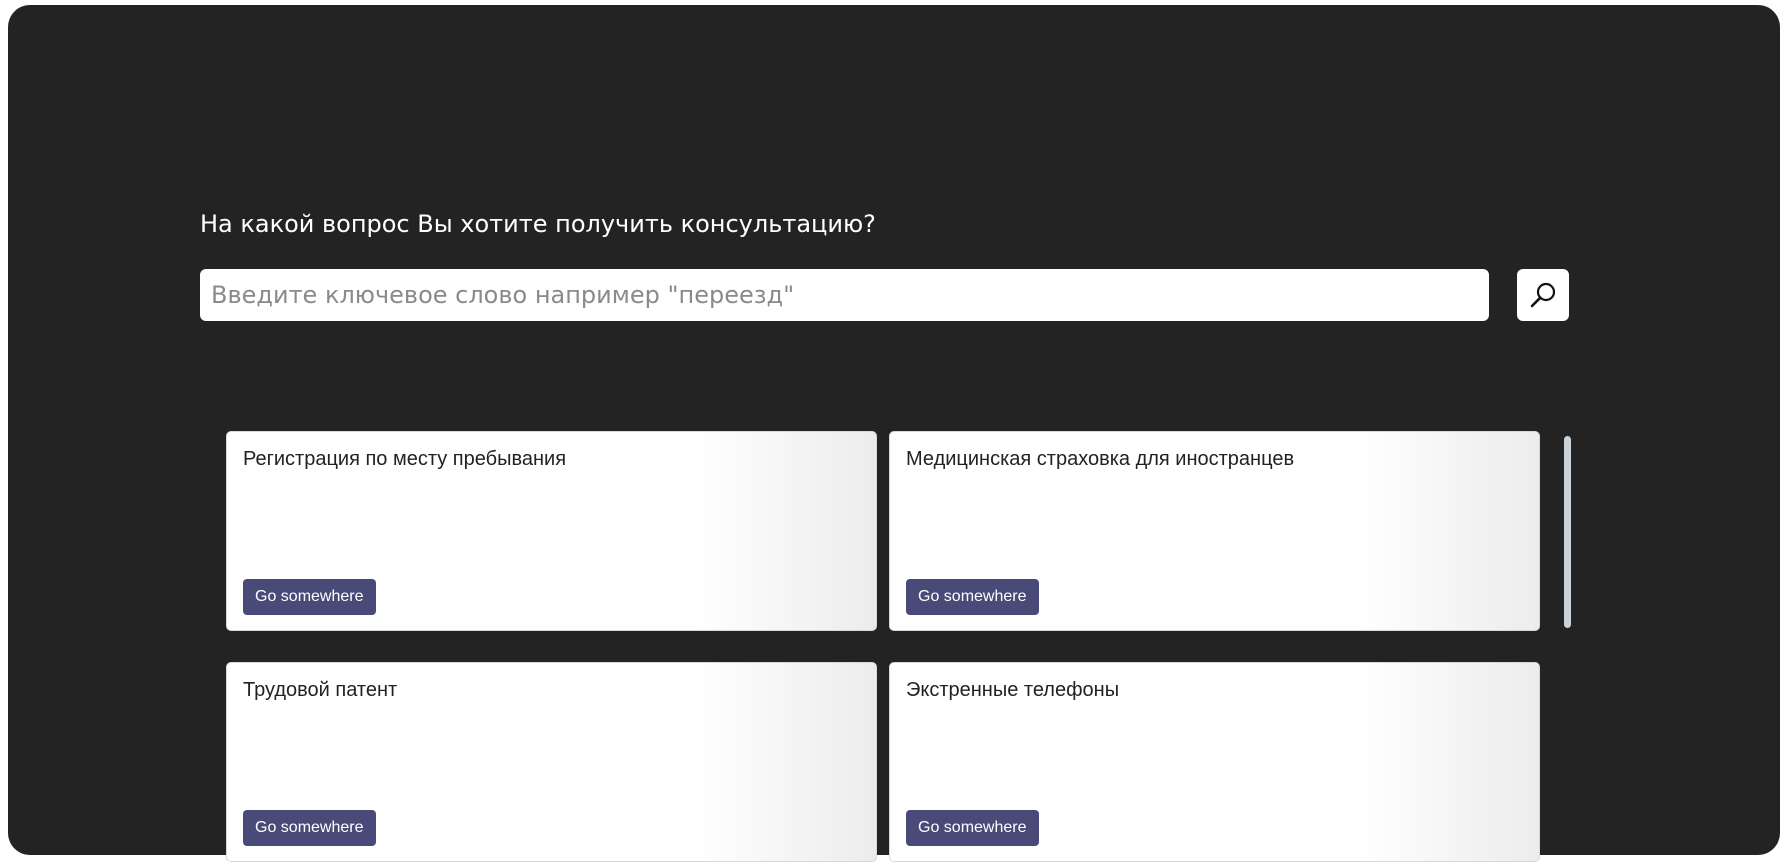 The width and height of the screenshot is (1788, 862). What do you see at coordinates (1567, 532) in the screenshot?
I see `cards-scrollbar` at bounding box center [1567, 532].